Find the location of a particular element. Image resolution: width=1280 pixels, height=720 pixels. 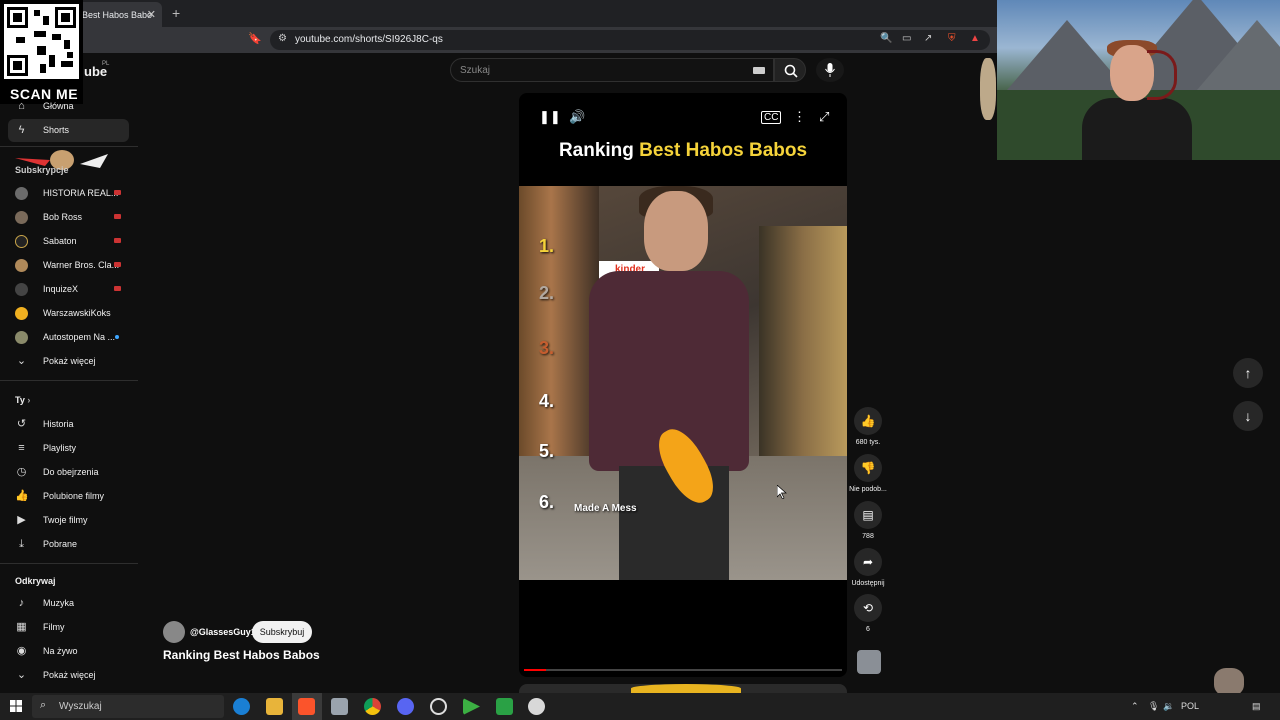

next-short-button: ↓ is located at coordinates (1248, 416).